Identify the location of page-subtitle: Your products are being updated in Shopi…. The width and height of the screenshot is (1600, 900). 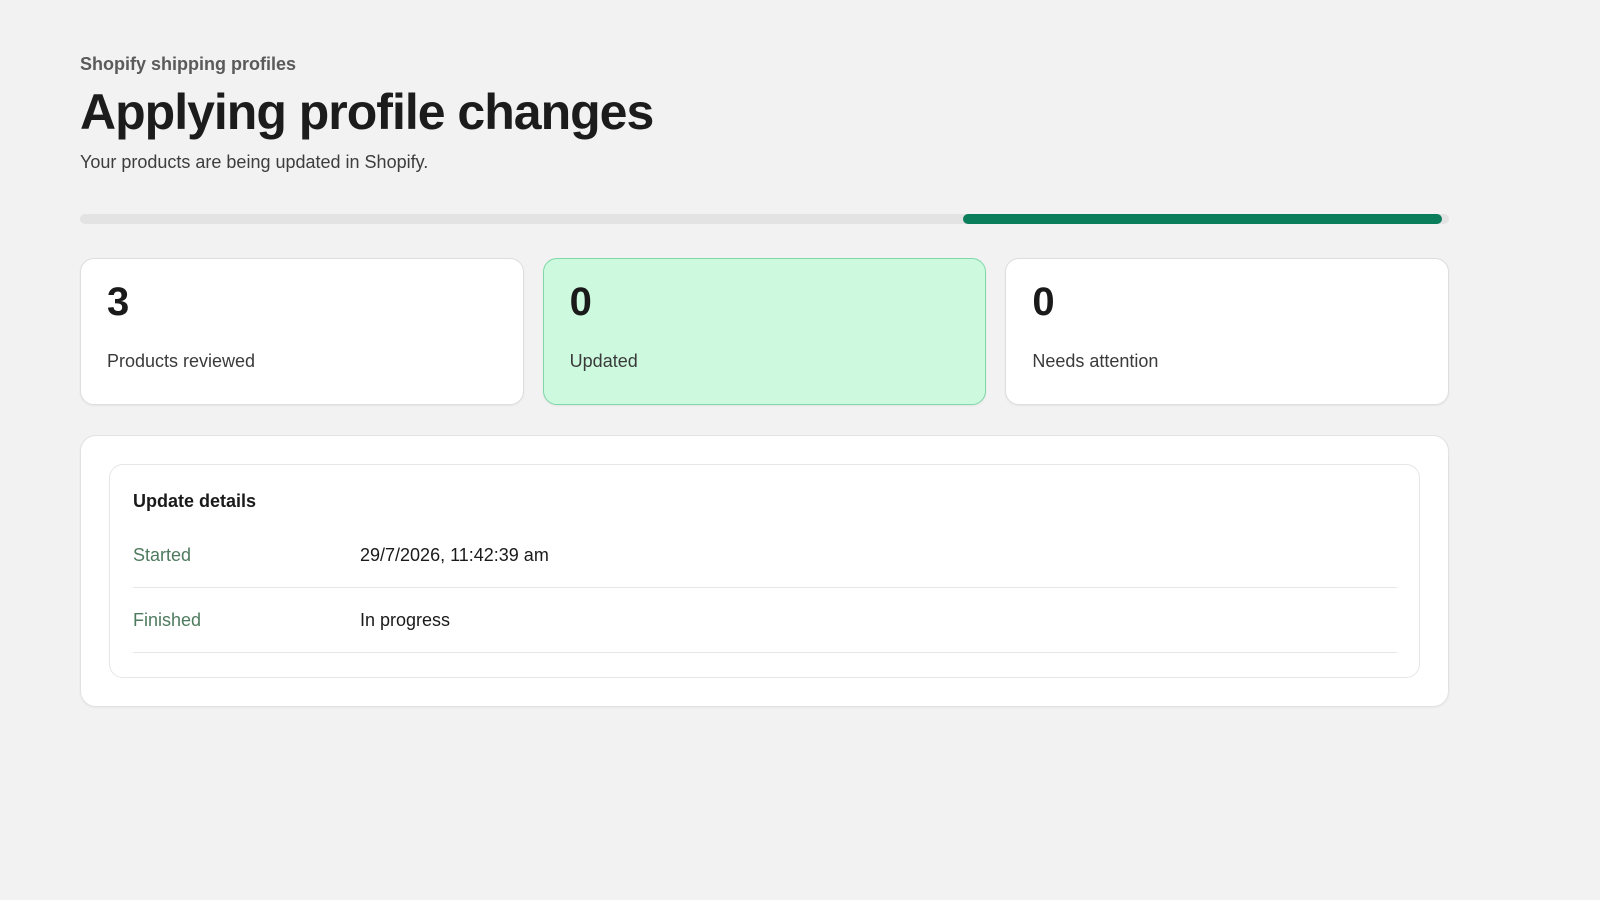
(254, 162).